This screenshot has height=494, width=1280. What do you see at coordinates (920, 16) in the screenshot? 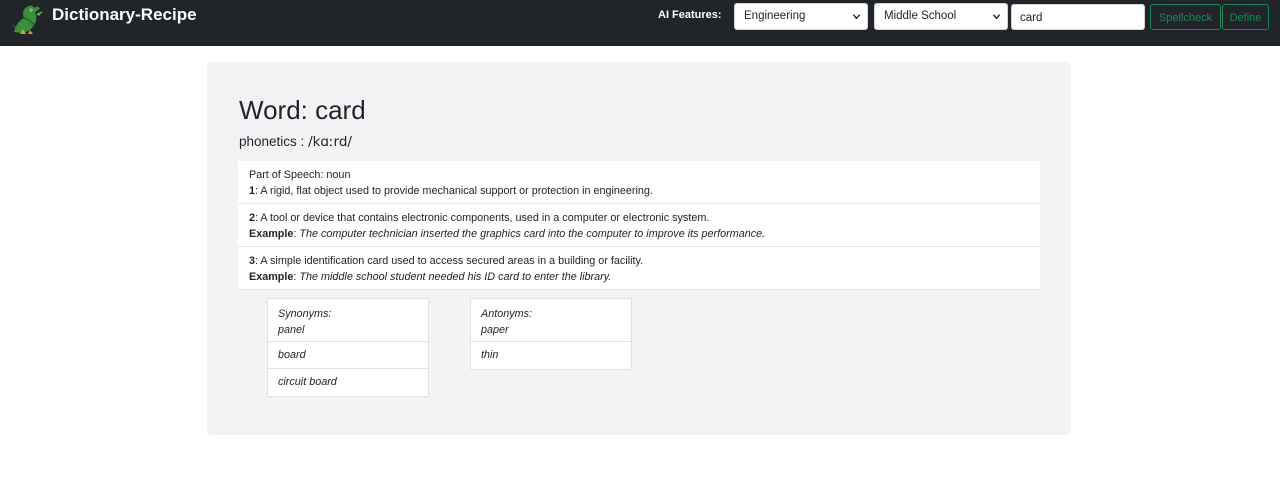
I see `level-select-value: Middle School` at bounding box center [920, 16].